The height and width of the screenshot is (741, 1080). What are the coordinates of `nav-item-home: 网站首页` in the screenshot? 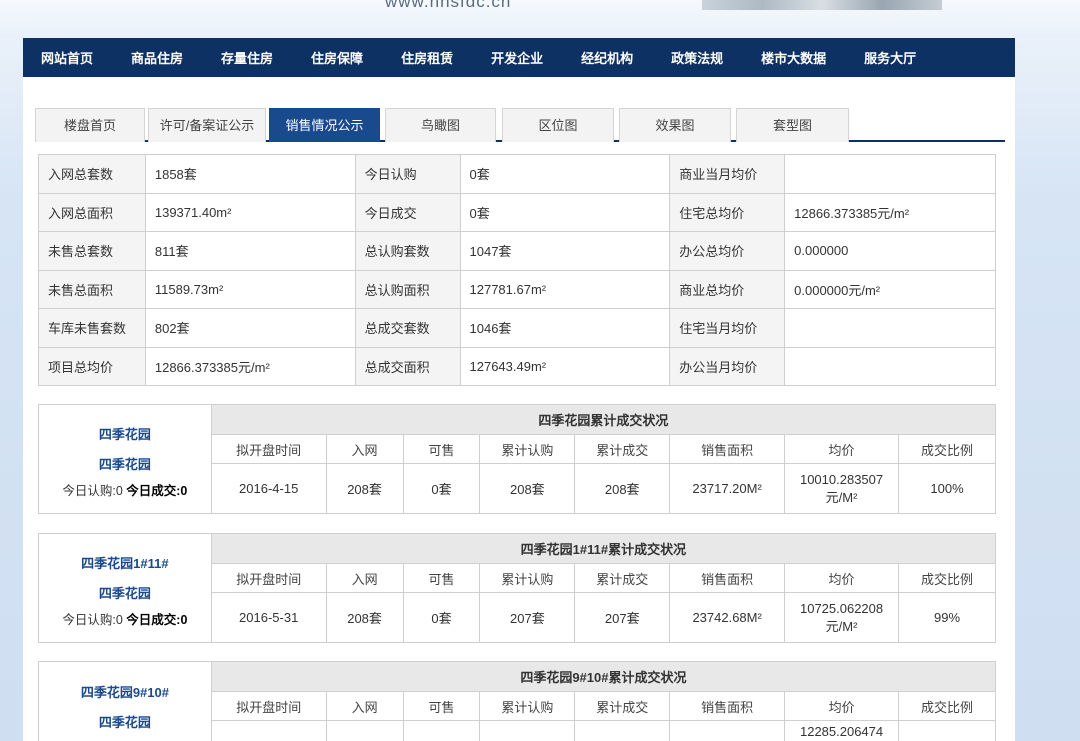 It's located at (67, 57).